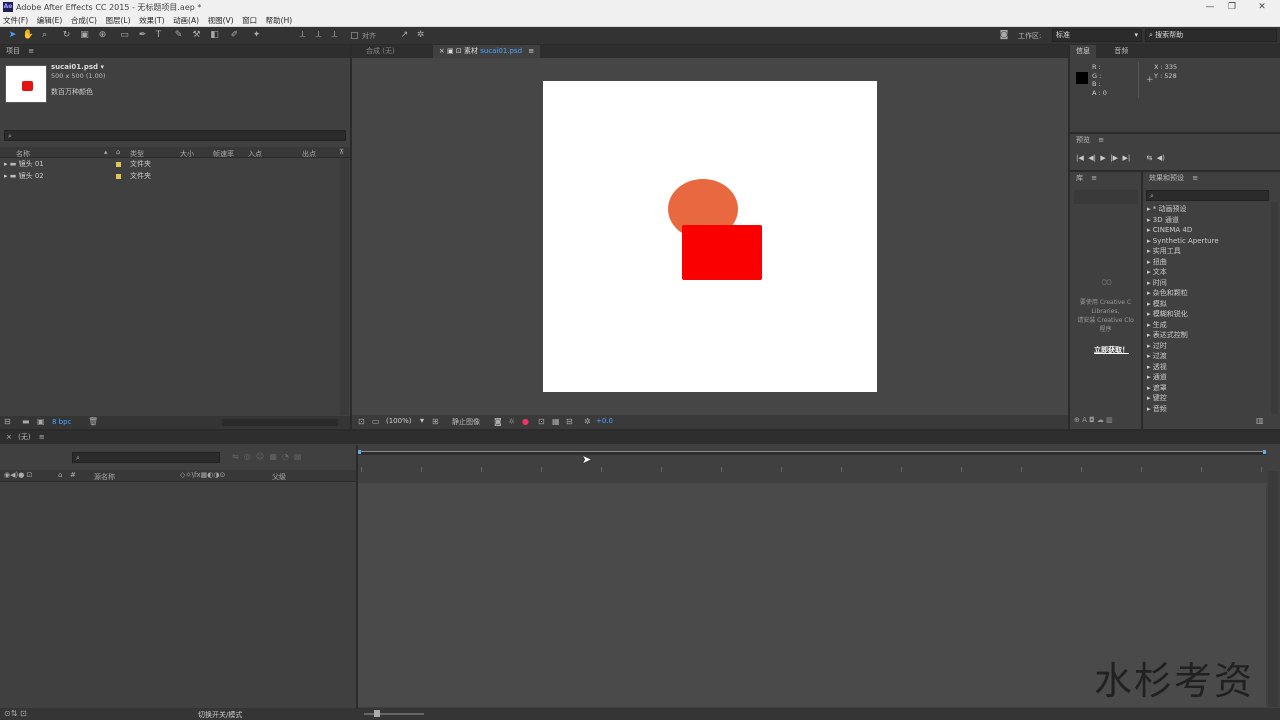  What do you see at coordinates (1126, 158) in the screenshot?
I see `last-frame-icon: ▶|` at bounding box center [1126, 158].